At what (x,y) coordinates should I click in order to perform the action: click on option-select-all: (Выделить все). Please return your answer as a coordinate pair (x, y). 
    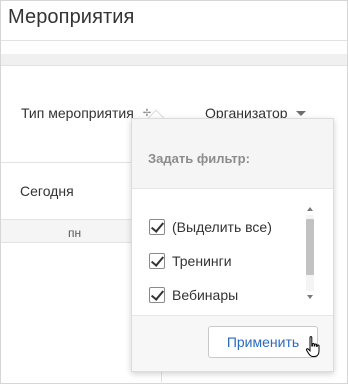
    Looking at the image, I should click on (210, 227).